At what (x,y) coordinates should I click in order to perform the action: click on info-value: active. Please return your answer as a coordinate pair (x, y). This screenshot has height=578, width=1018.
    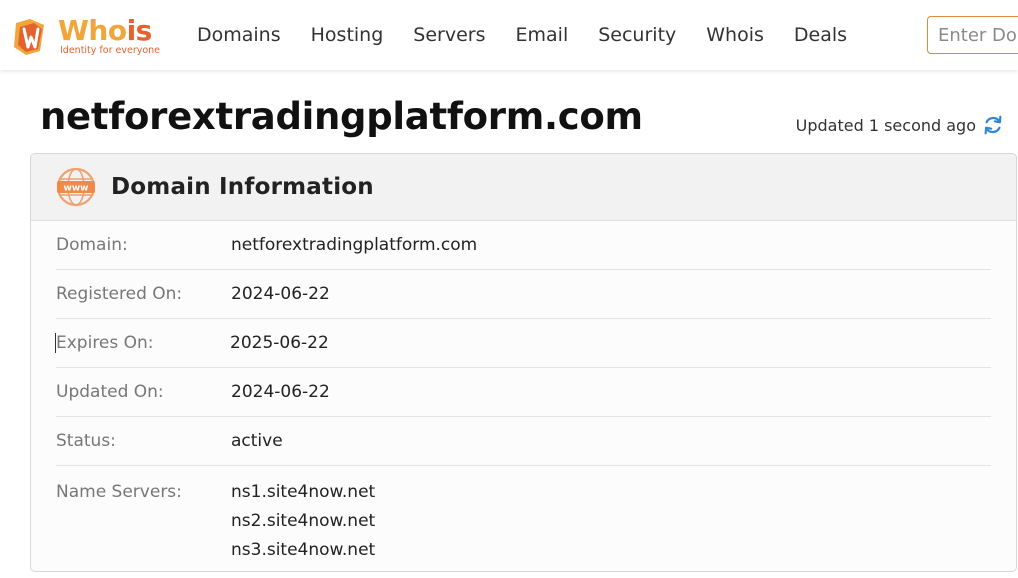
    Looking at the image, I should click on (257, 441).